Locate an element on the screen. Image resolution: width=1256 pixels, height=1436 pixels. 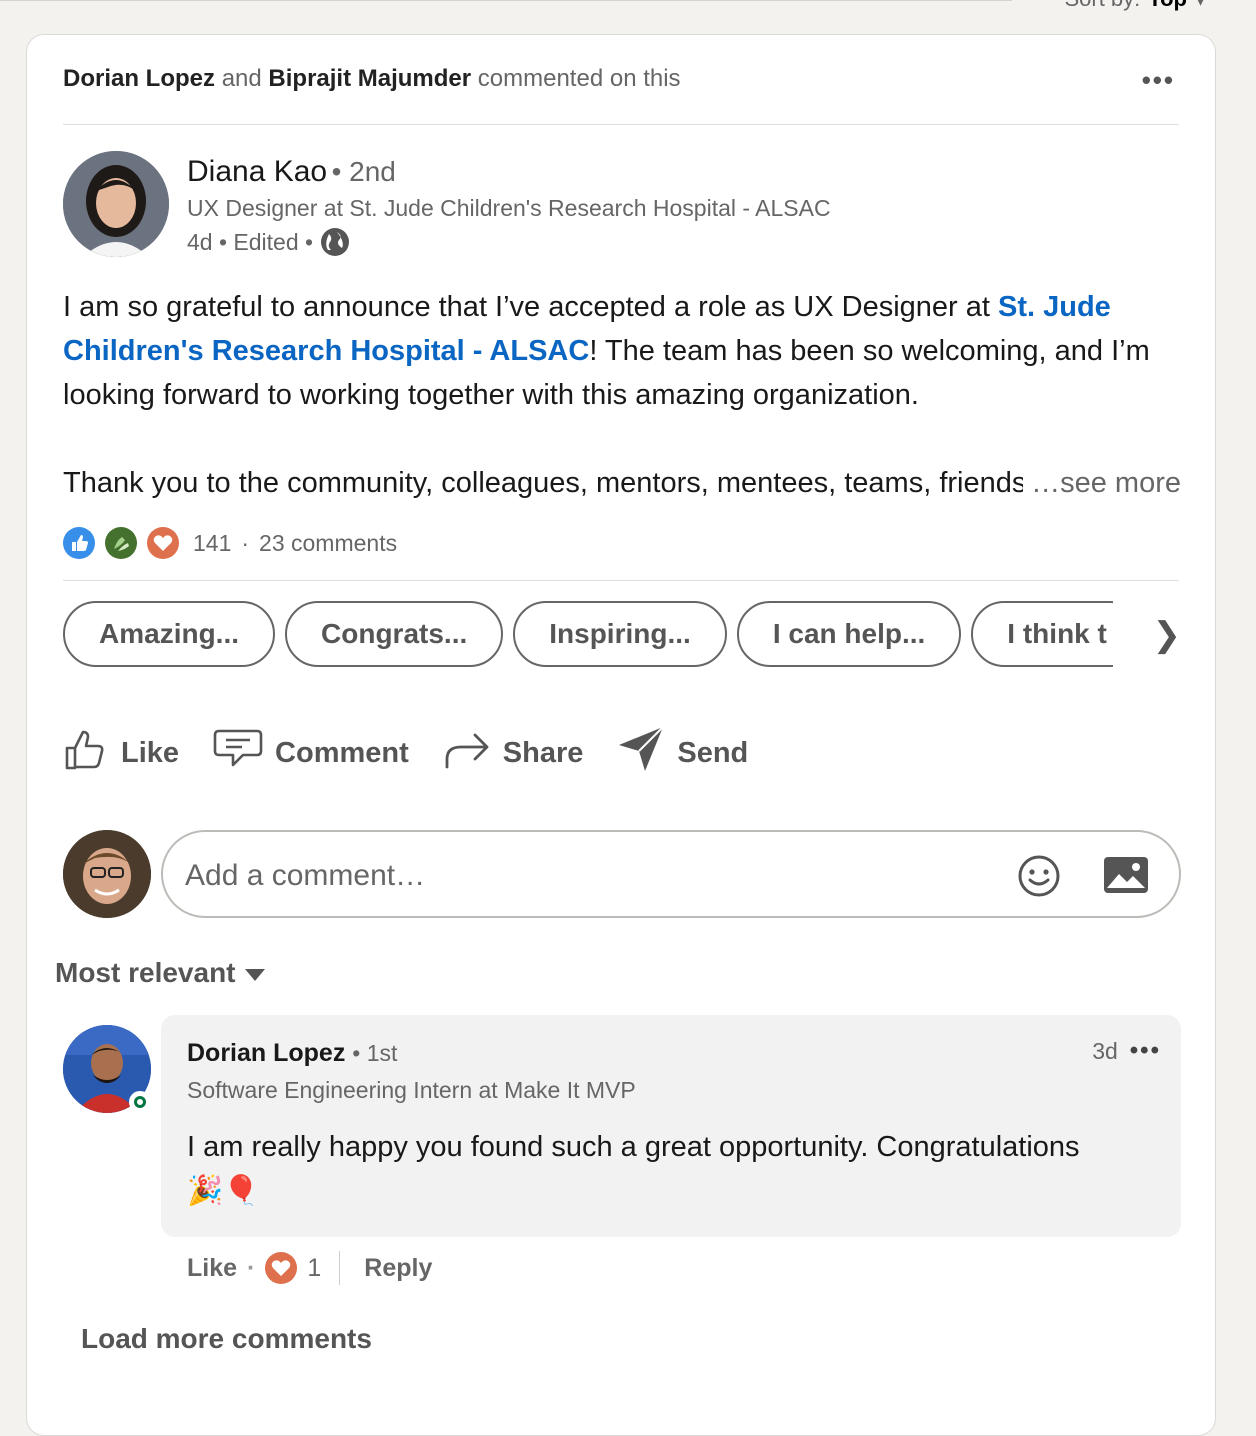
context-name-2: Biprajit Majumder is located at coordinates (369, 78).